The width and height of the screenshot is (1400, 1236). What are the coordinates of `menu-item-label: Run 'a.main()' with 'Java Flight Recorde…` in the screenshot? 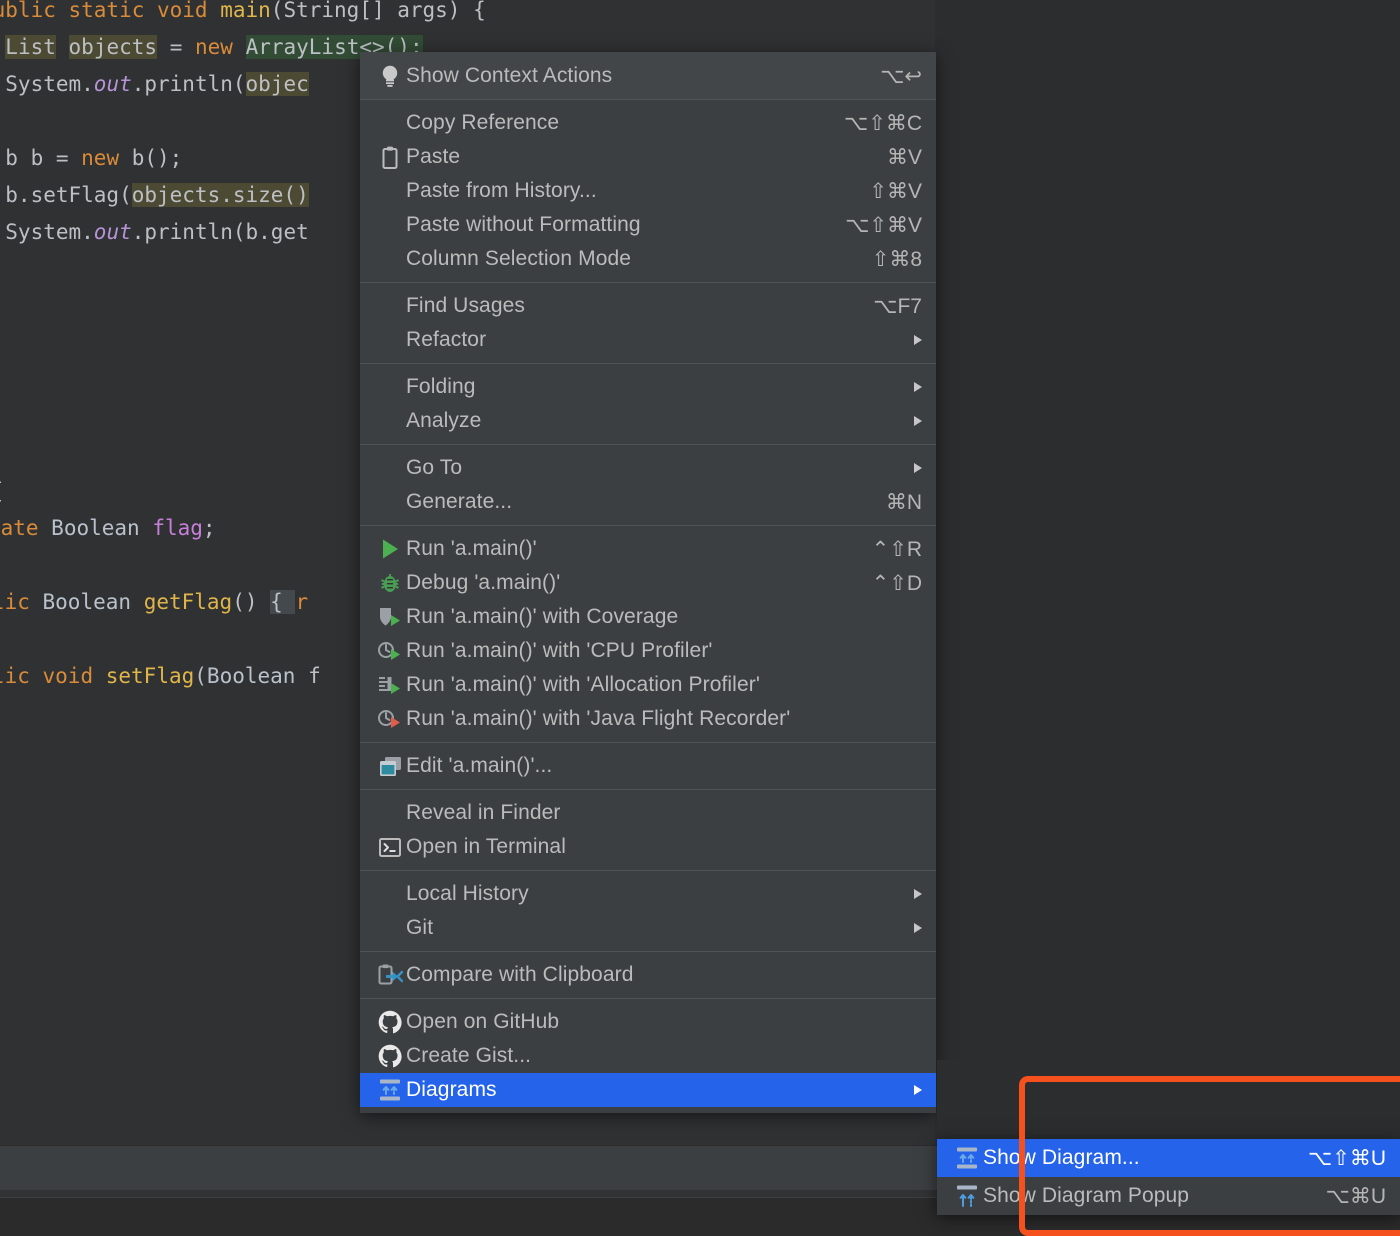 It's located at (598, 718).